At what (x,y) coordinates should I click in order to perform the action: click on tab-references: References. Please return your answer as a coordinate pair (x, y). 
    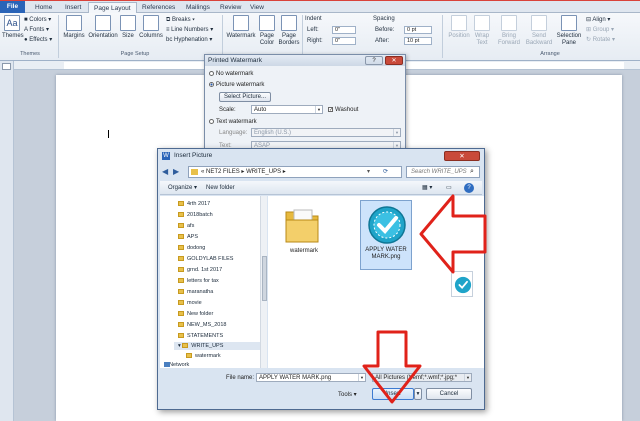
    Looking at the image, I should click on (158, 7).